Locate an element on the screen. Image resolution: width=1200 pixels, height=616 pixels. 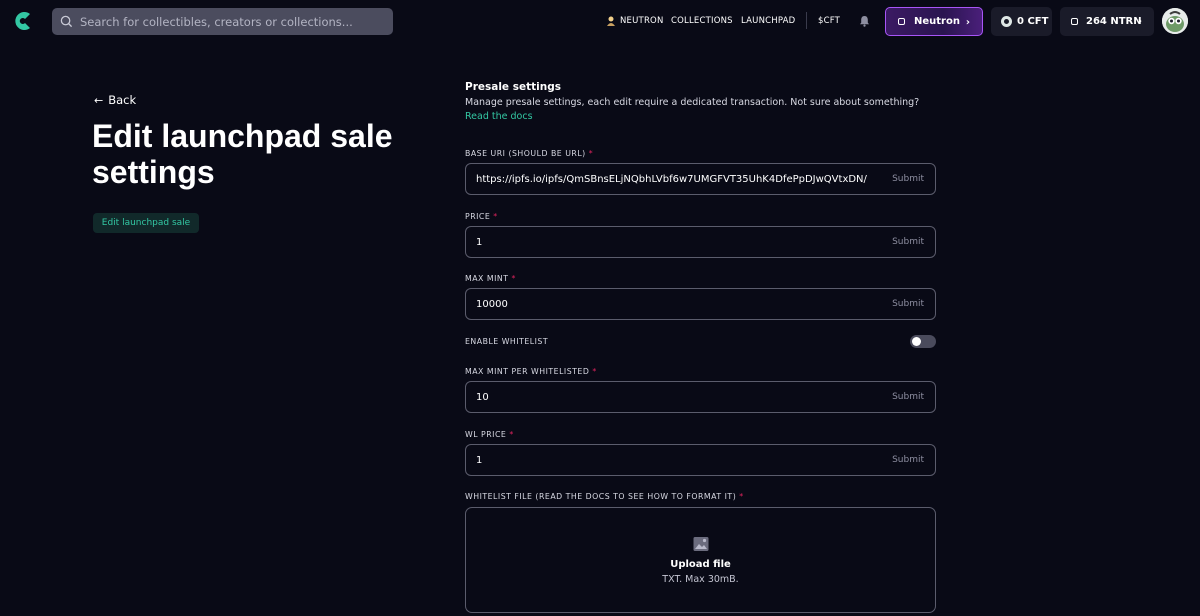
search-bar is located at coordinates (222, 21).